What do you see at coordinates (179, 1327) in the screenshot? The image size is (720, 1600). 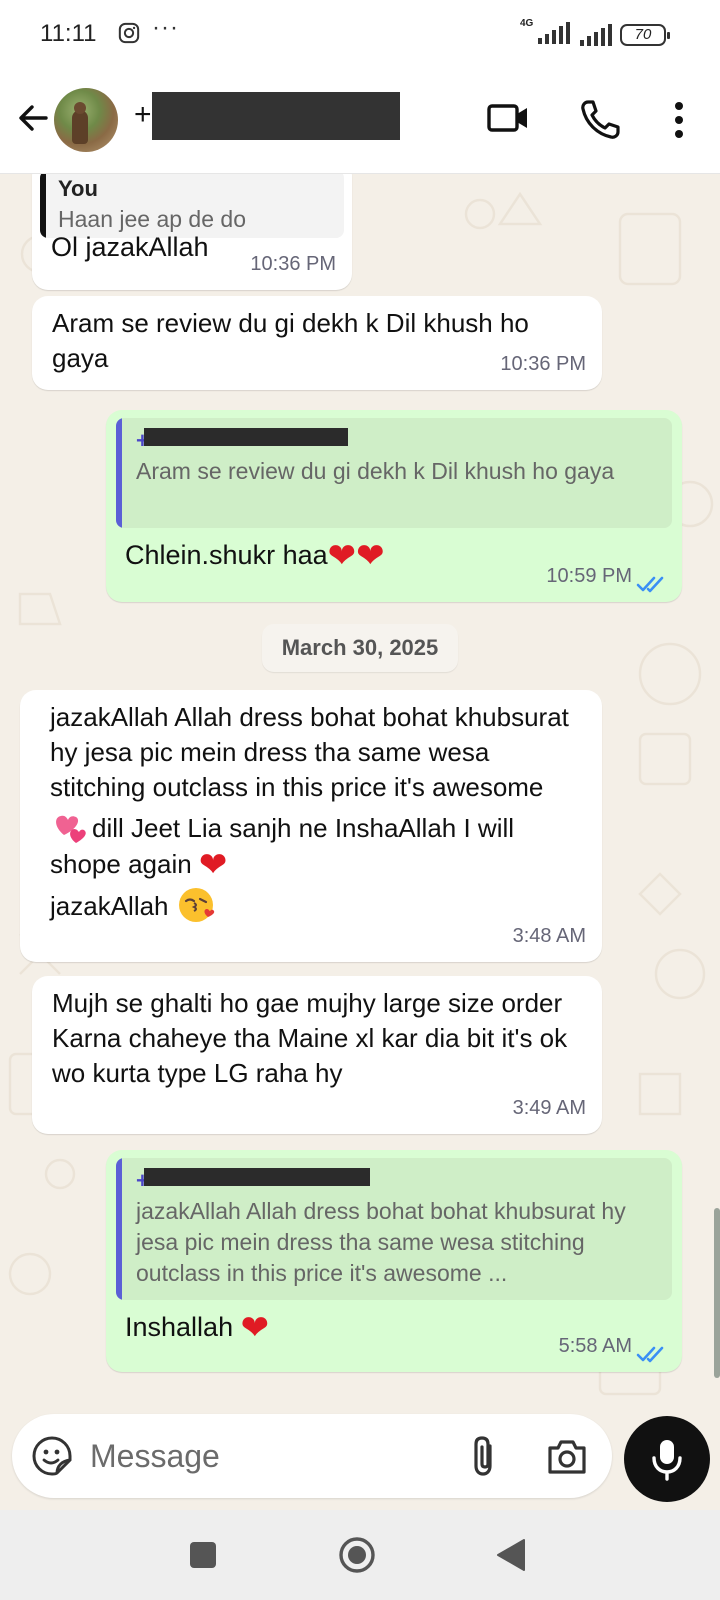 I see `message-text: Inshallah` at bounding box center [179, 1327].